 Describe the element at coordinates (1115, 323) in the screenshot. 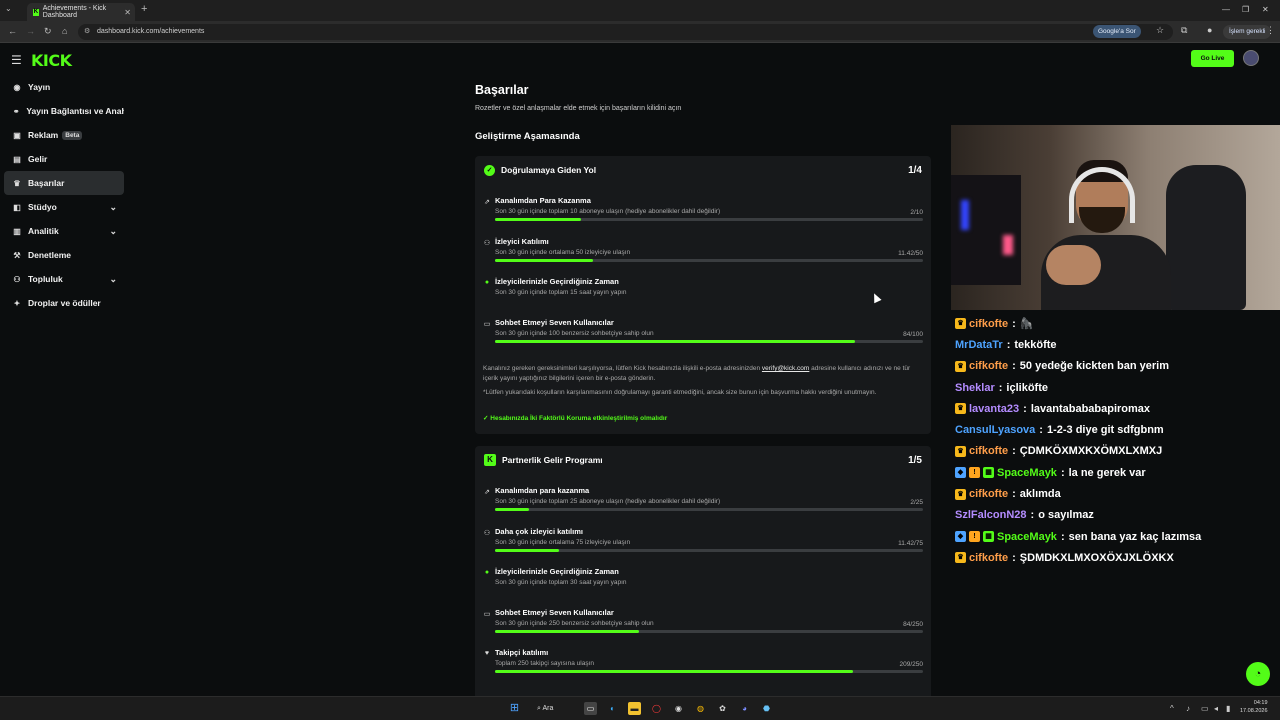

I see `chat-message: ♛ cifkofte: 🦍` at that location.